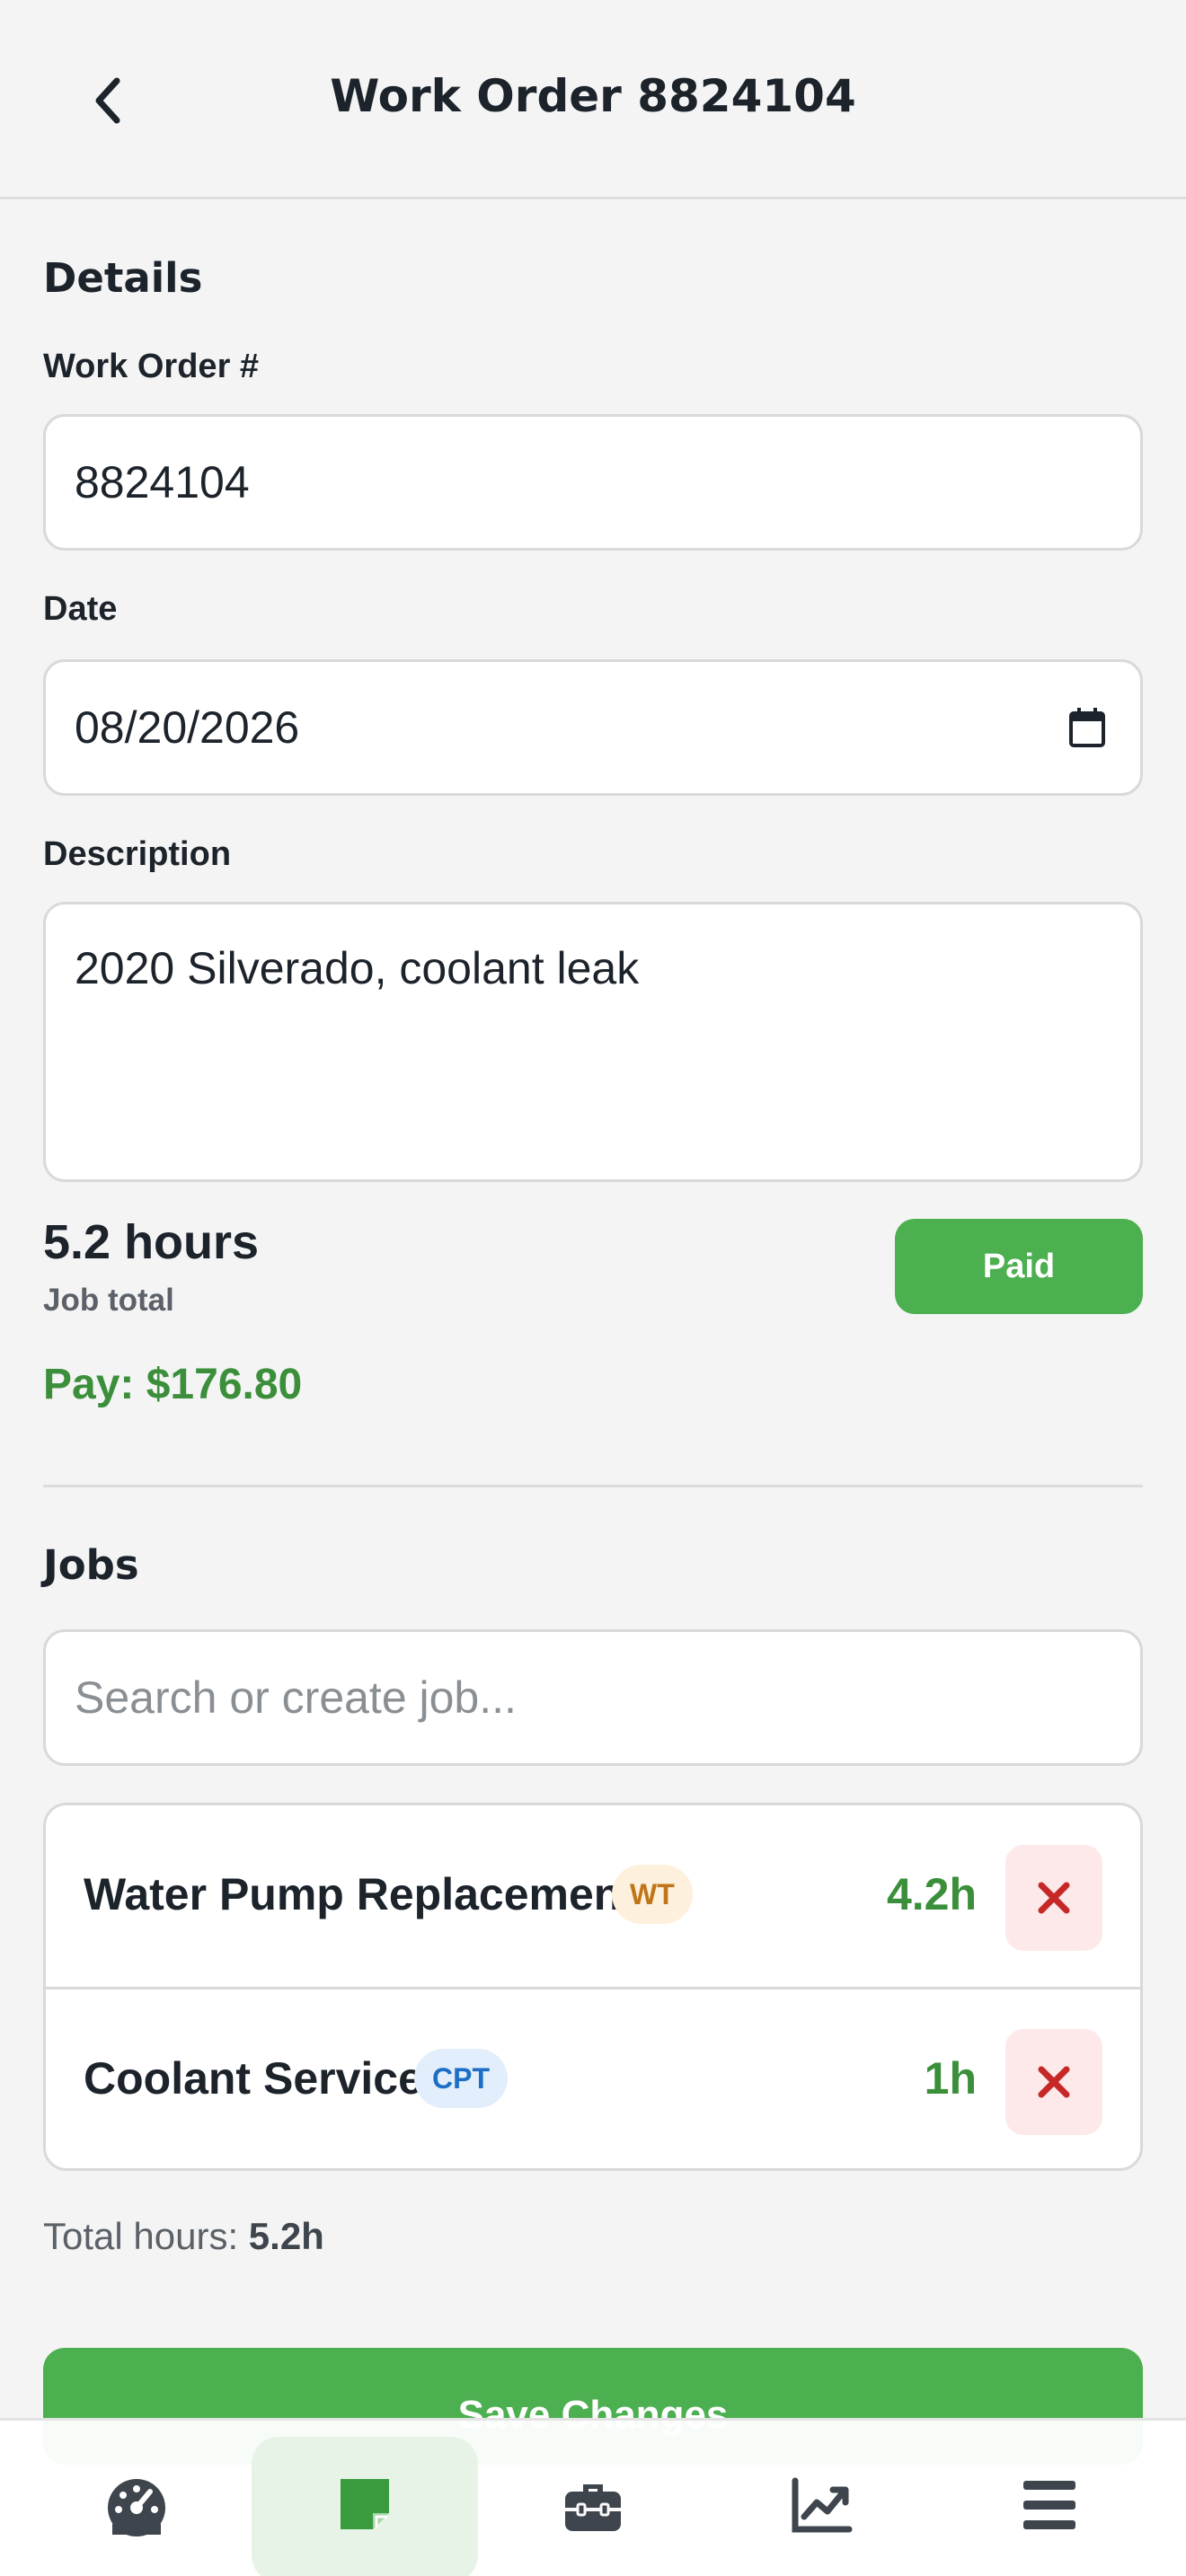 The width and height of the screenshot is (1186, 2576). Describe the element at coordinates (357, 968) in the screenshot. I see `description-value: 2020 Silverado, coolant leak` at that location.